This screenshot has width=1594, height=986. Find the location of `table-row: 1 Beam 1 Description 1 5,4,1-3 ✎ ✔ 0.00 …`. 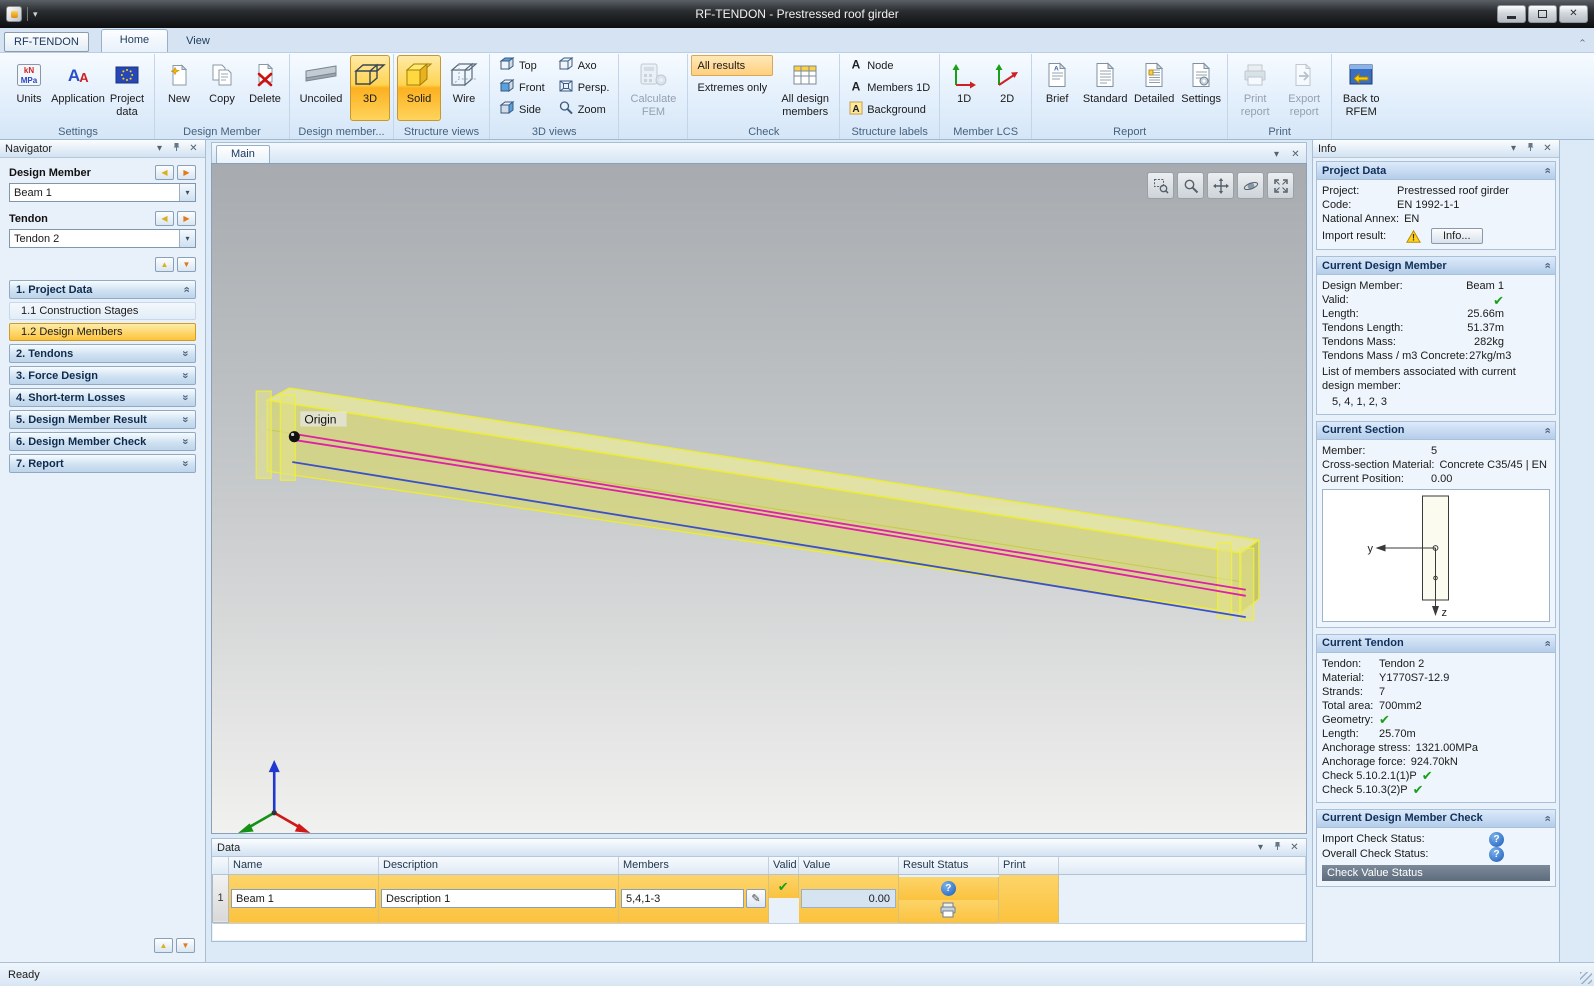

table-row: 1 Beam 1 Description 1 5,4,1-3 ✎ ✔ 0.00 … is located at coordinates (759, 898).